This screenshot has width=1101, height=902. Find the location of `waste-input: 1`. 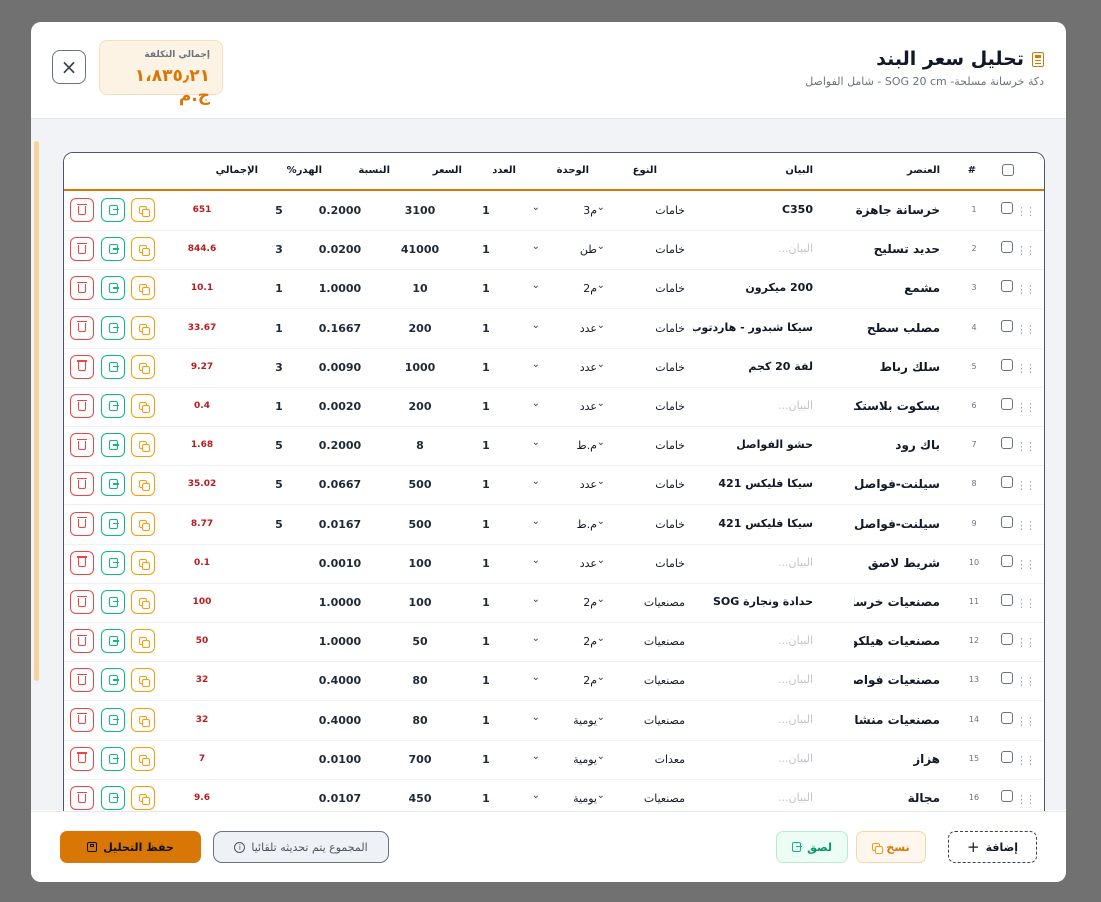

waste-input: 1 is located at coordinates (279, 288).